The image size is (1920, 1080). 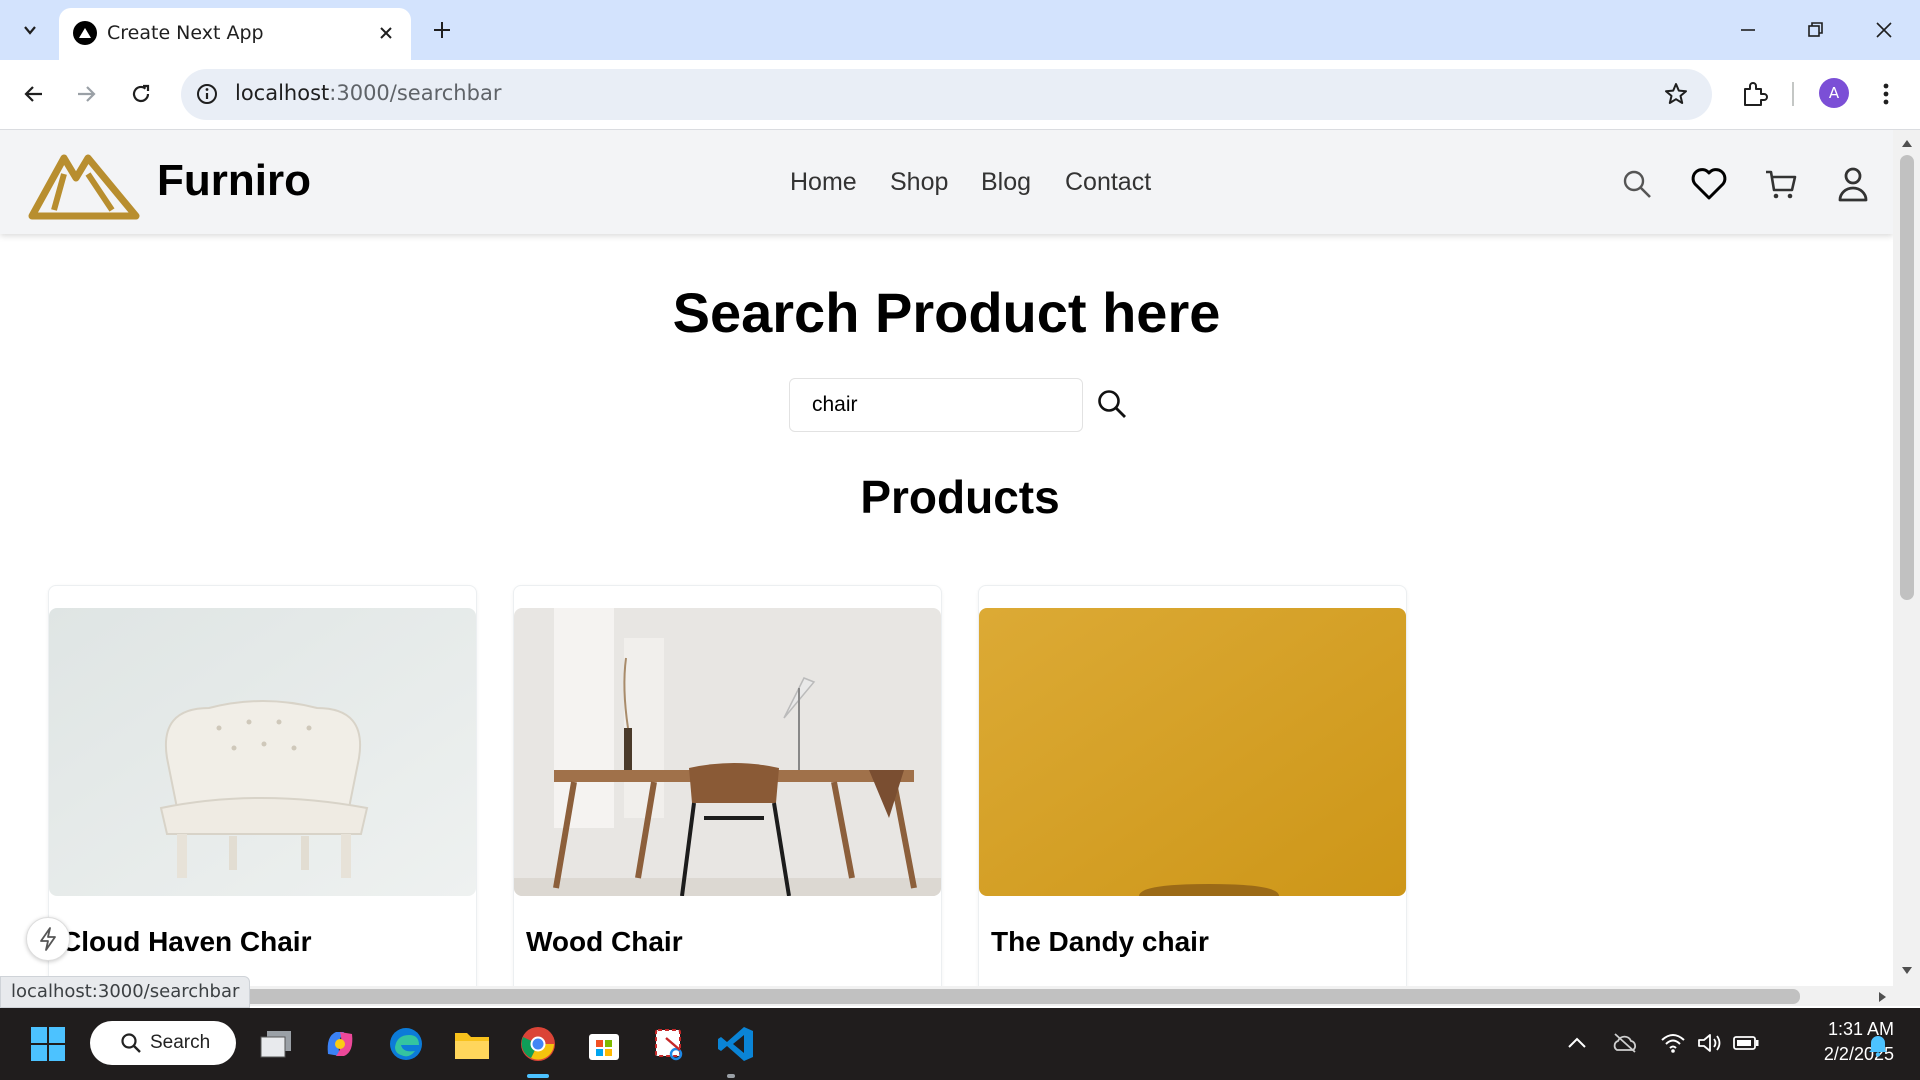 I want to click on notification-bell-icon, so click(x=1878, y=1045).